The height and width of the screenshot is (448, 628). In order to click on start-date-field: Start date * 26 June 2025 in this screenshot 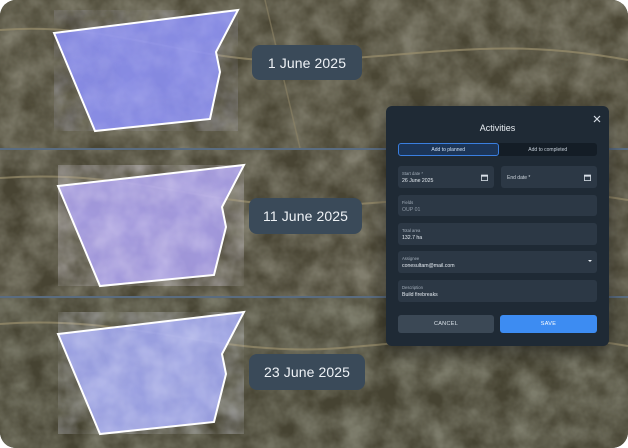, I will do `click(446, 177)`.